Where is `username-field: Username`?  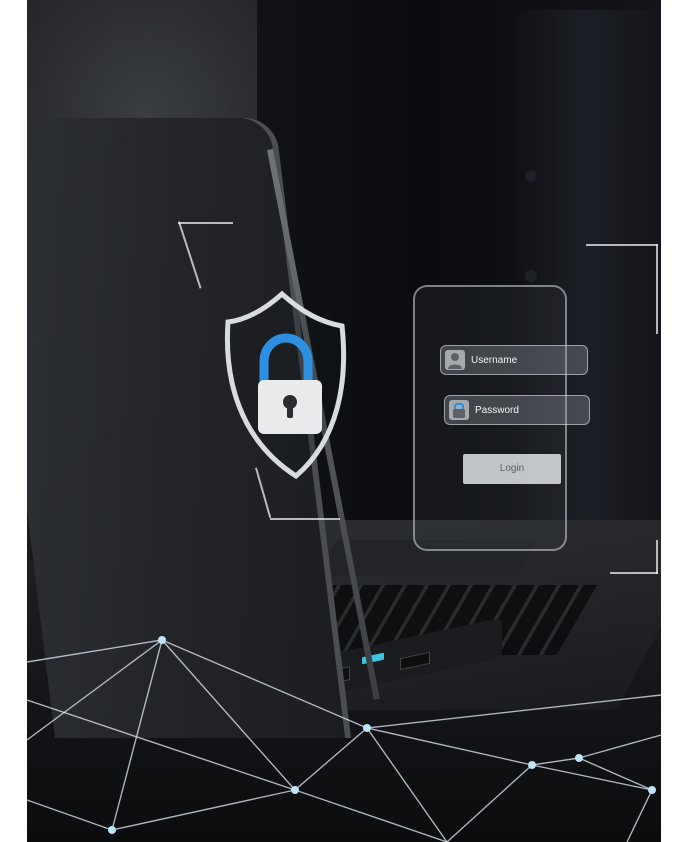
username-field: Username is located at coordinates (514, 360).